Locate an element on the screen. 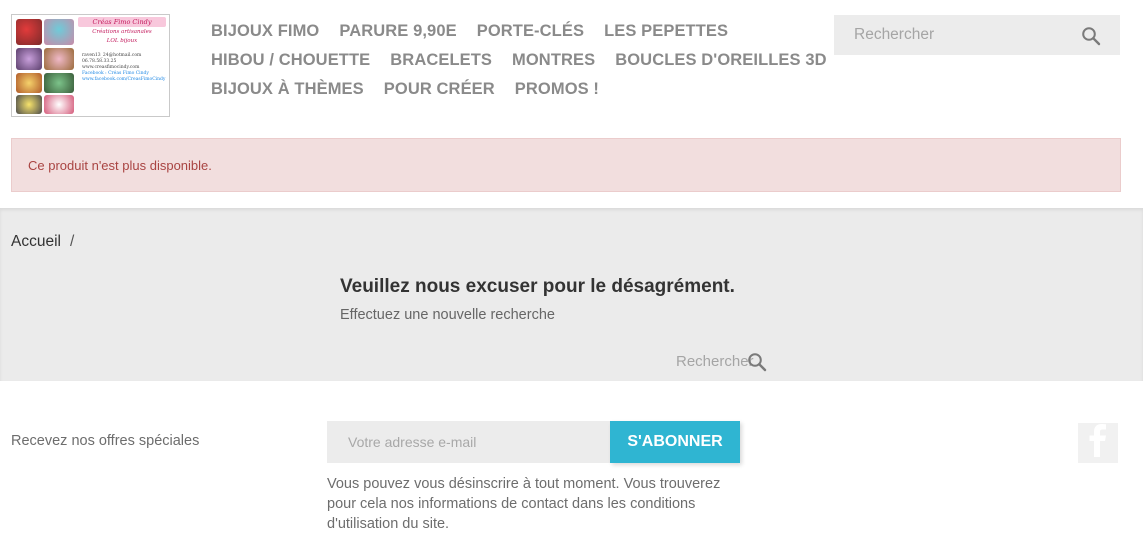 This screenshot has width=1143, height=545. menu-item-porte-cles: PORTE-CLÉS is located at coordinates (530, 31).